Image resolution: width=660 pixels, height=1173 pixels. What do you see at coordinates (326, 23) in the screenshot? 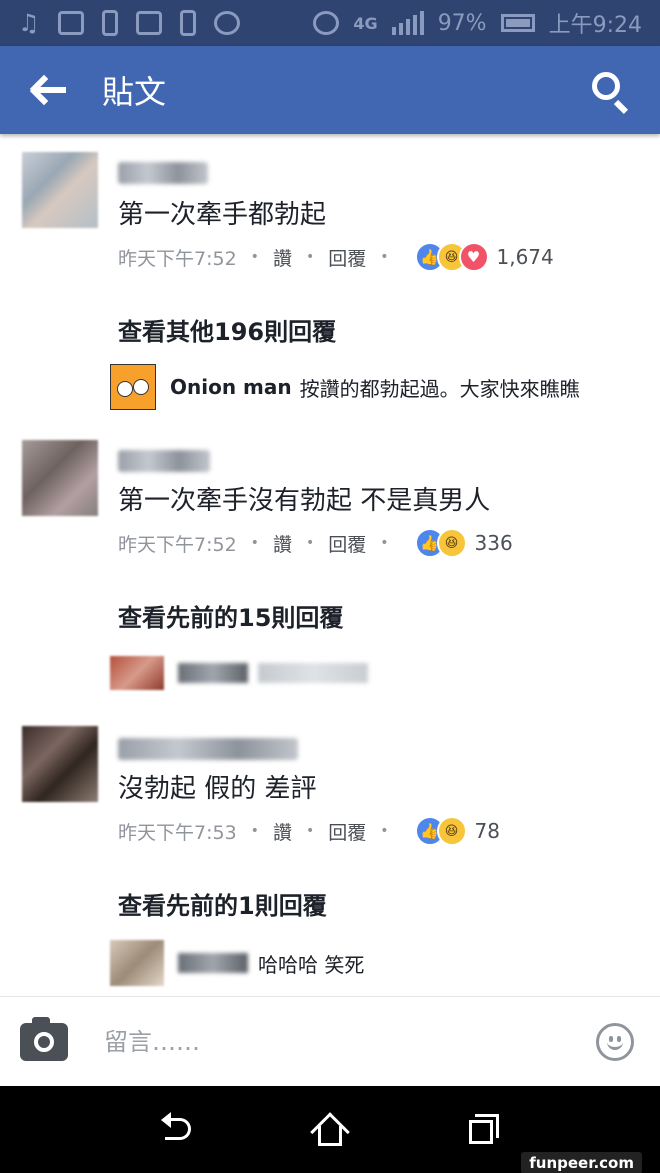
I see `alarm-icon` at bounding box center [326, 23].